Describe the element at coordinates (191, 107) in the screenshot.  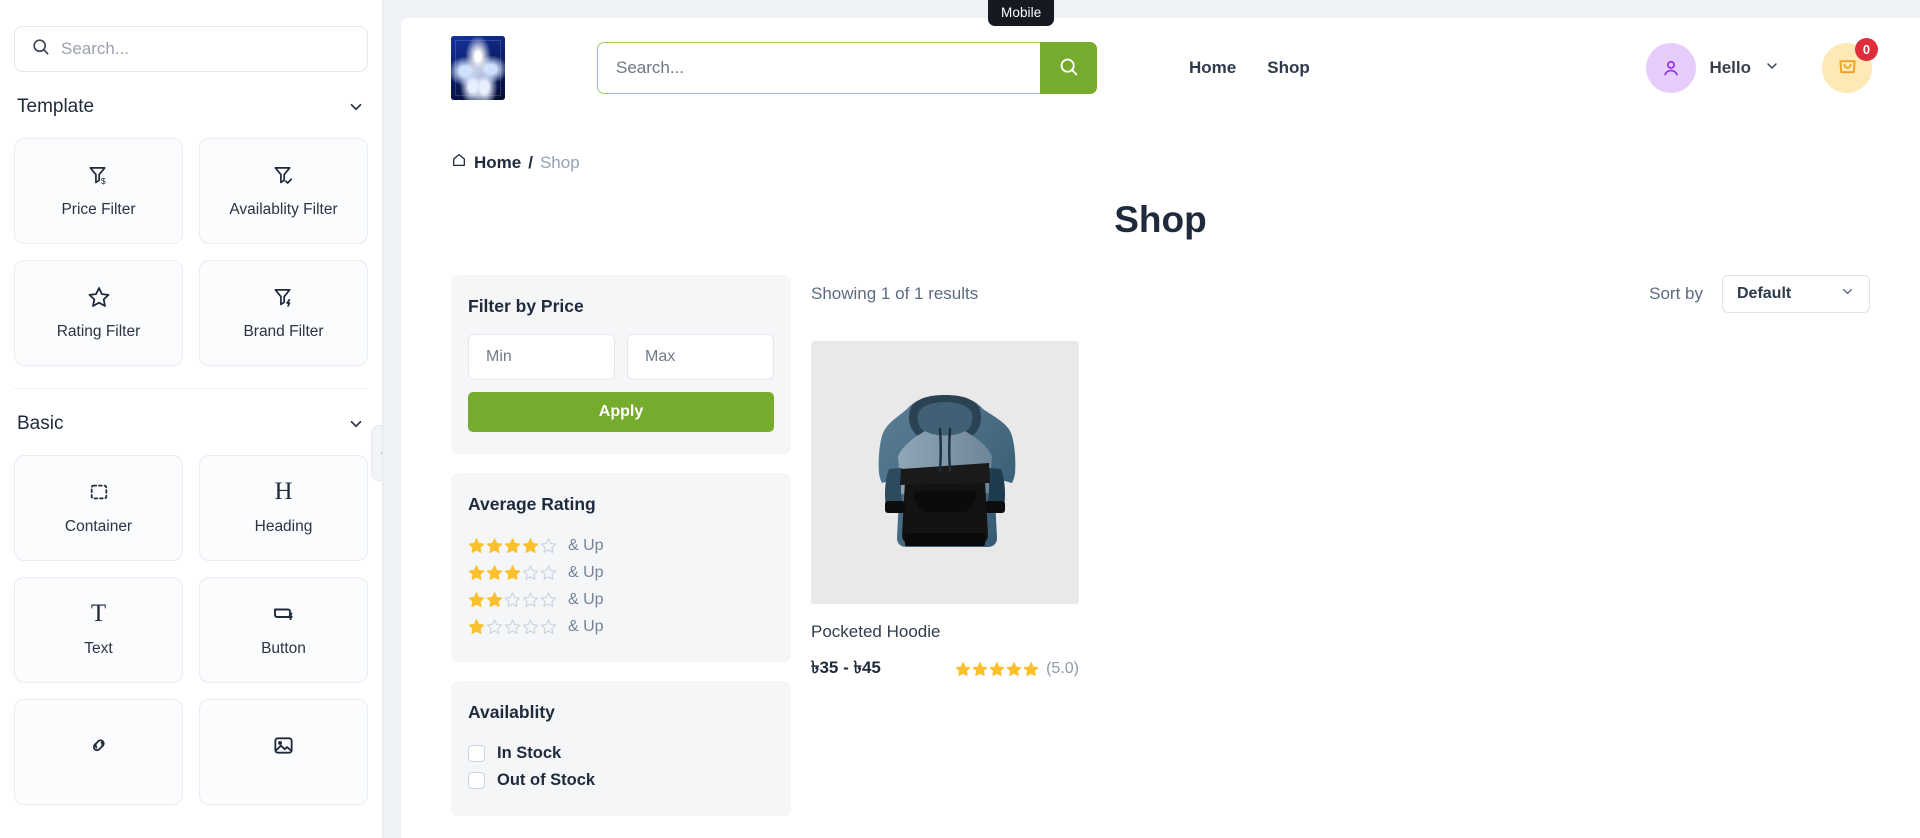
I see `section-header-template: Template` at that location.